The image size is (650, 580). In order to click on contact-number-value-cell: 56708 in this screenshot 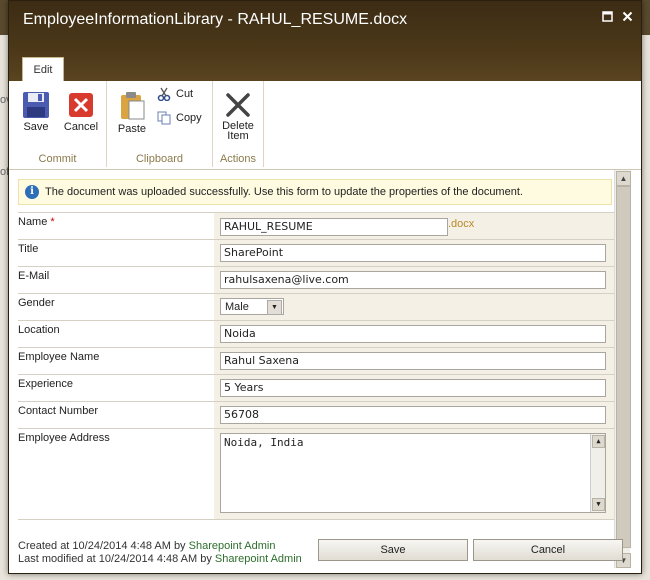, I will do `click(414, 415)`.